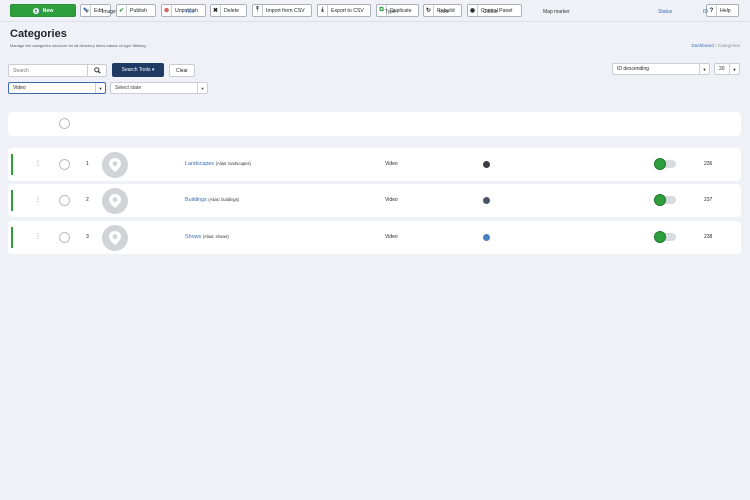  Describe the element at coordinates (374, 237) in the screenshot. I see `table-row: ⋮ 3 Shows (Alias: shows) Video 238` at that location.